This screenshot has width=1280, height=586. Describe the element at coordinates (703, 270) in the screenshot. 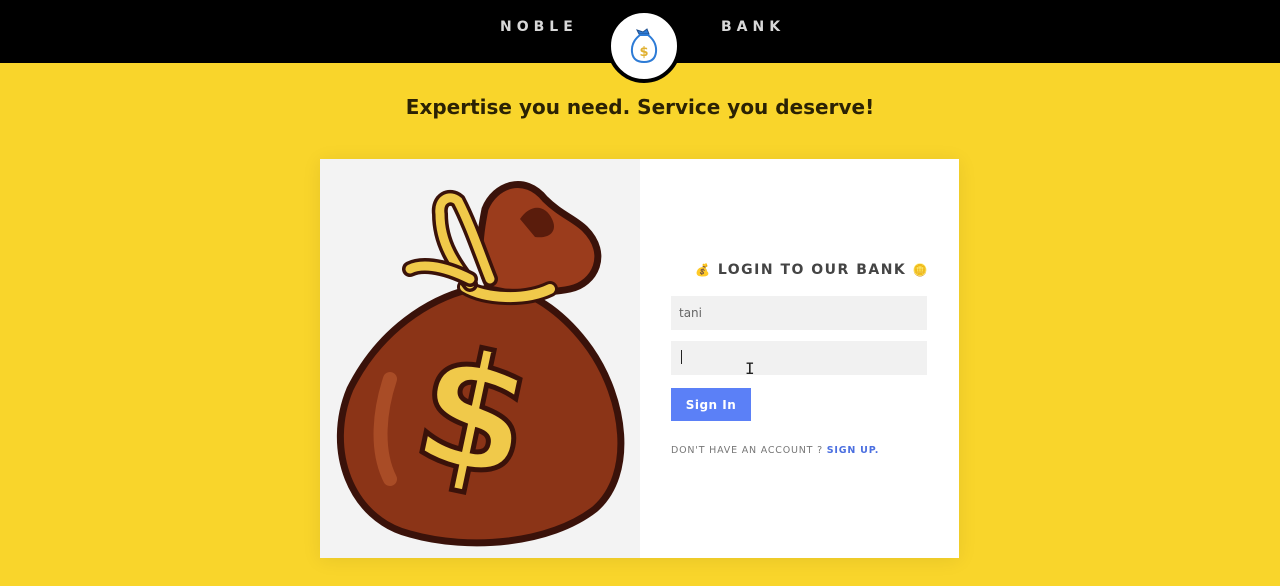

I see `money-bag-emoji-icon: 💰` at that location.